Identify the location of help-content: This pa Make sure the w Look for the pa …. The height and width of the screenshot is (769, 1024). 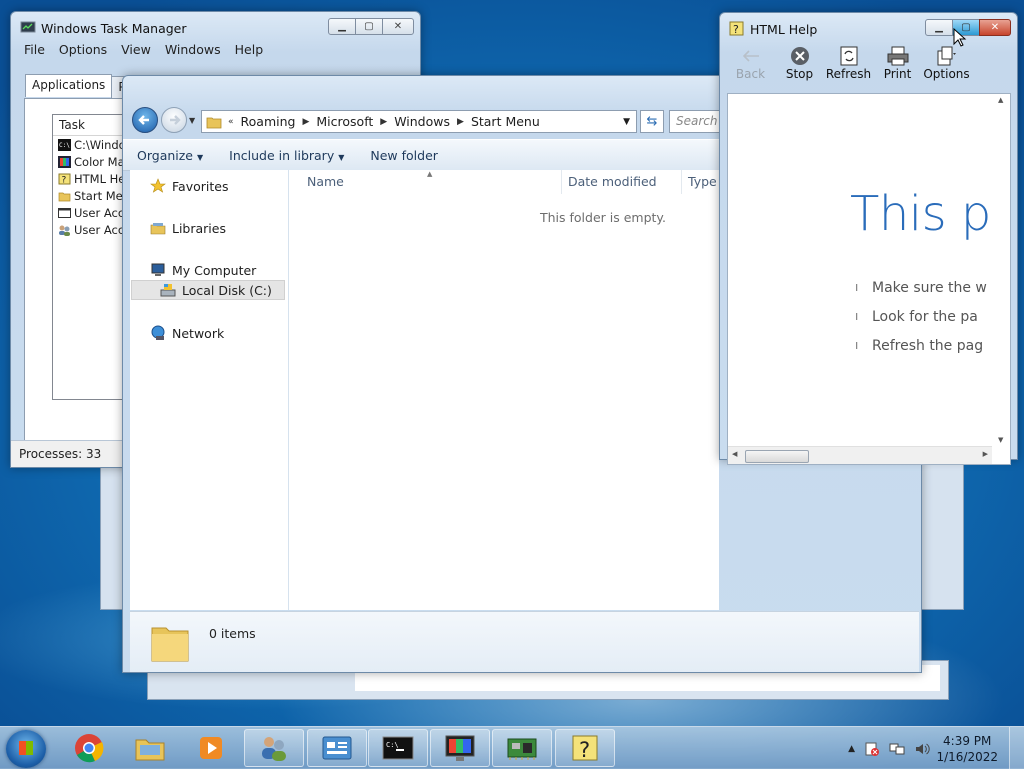
(869, 279).